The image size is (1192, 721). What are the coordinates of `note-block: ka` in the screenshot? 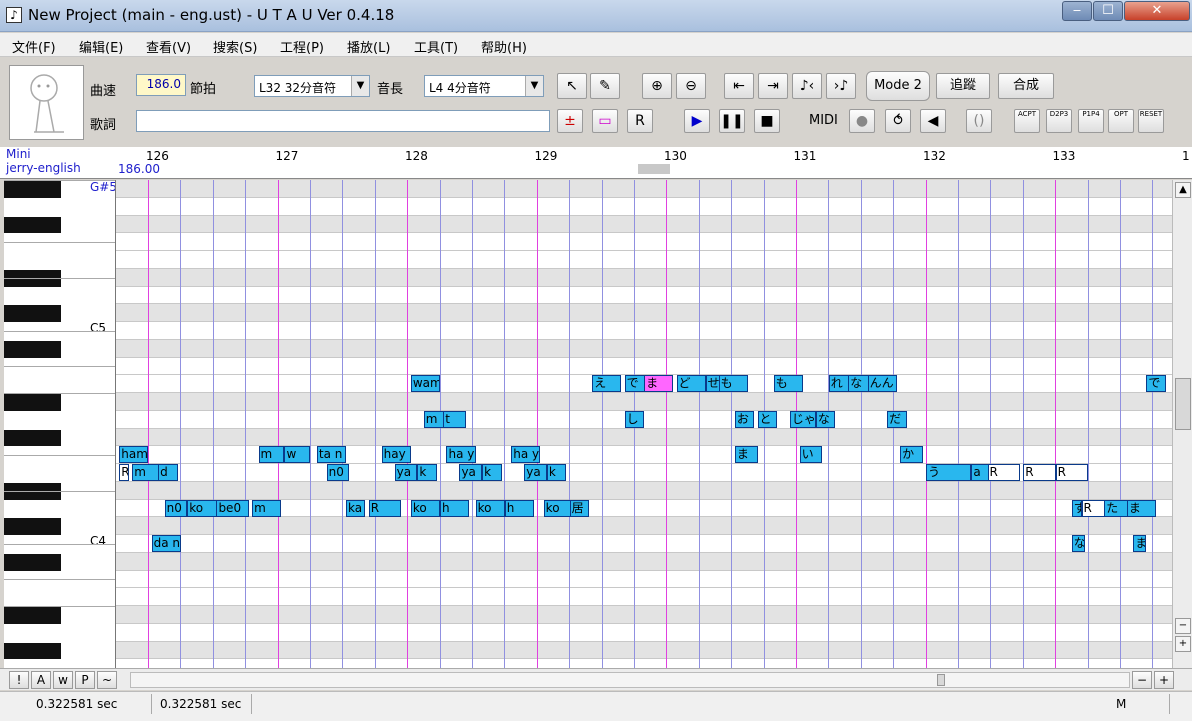 It's located at (356, 508).